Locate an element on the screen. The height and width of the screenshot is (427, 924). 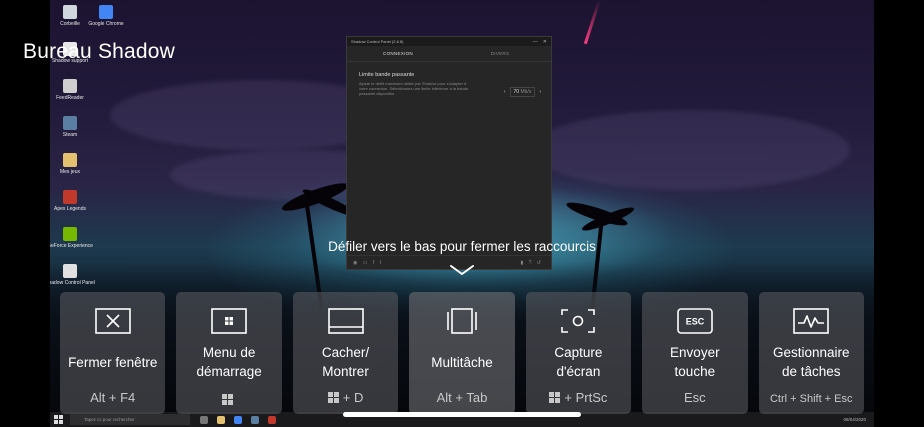
shadow-control-icon is located at coordinates (70, 271).